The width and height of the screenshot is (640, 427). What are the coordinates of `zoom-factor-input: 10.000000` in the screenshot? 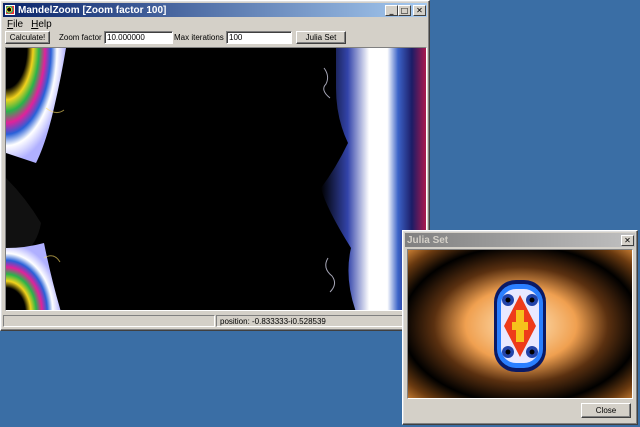 It's located at (138, 37).